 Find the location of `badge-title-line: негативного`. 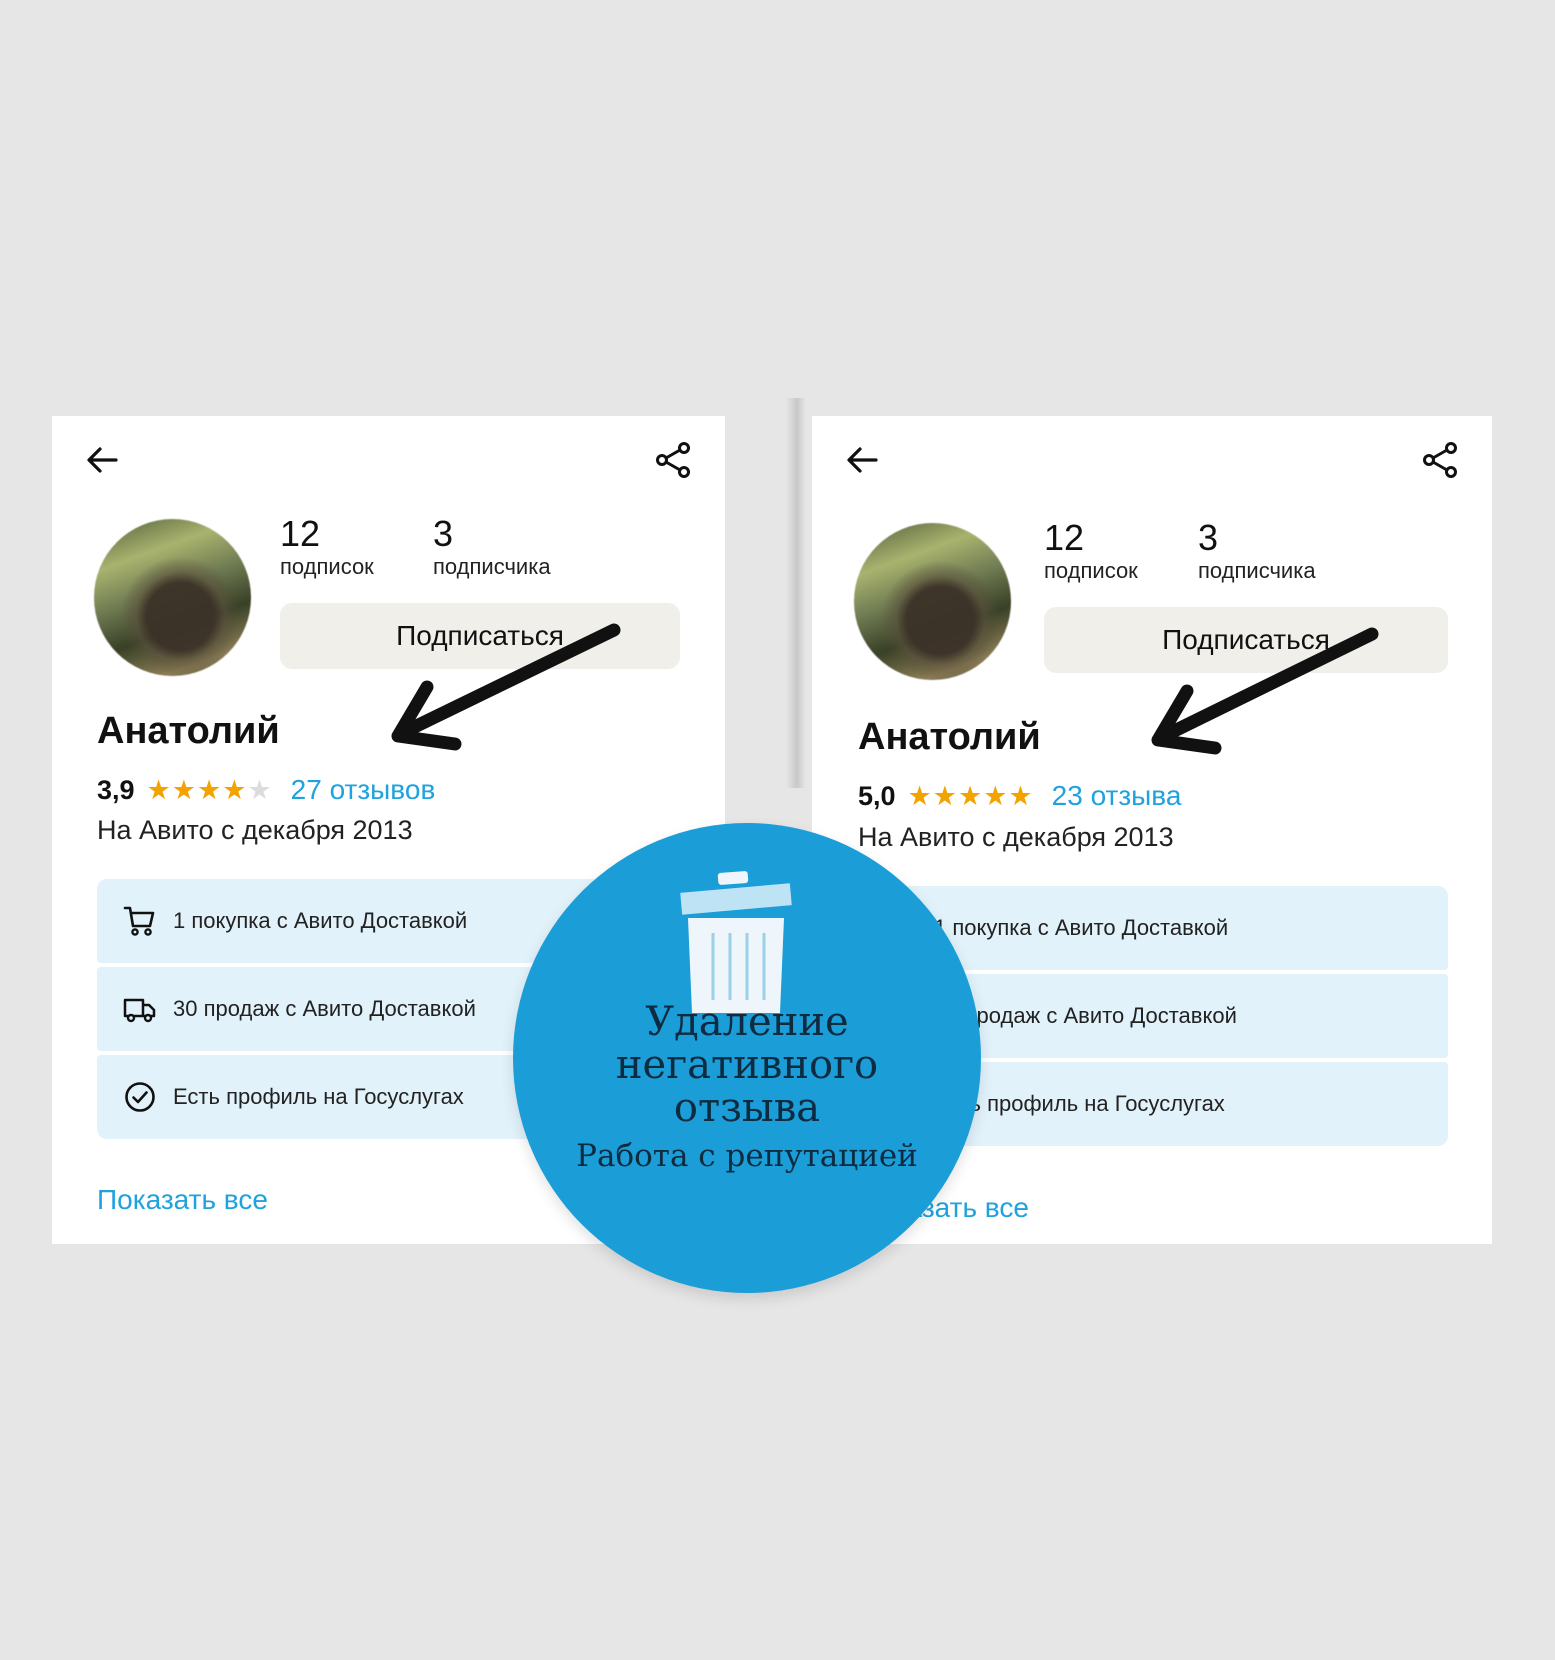

badge-title-line: негативного is located at coordinates (747, 1065).